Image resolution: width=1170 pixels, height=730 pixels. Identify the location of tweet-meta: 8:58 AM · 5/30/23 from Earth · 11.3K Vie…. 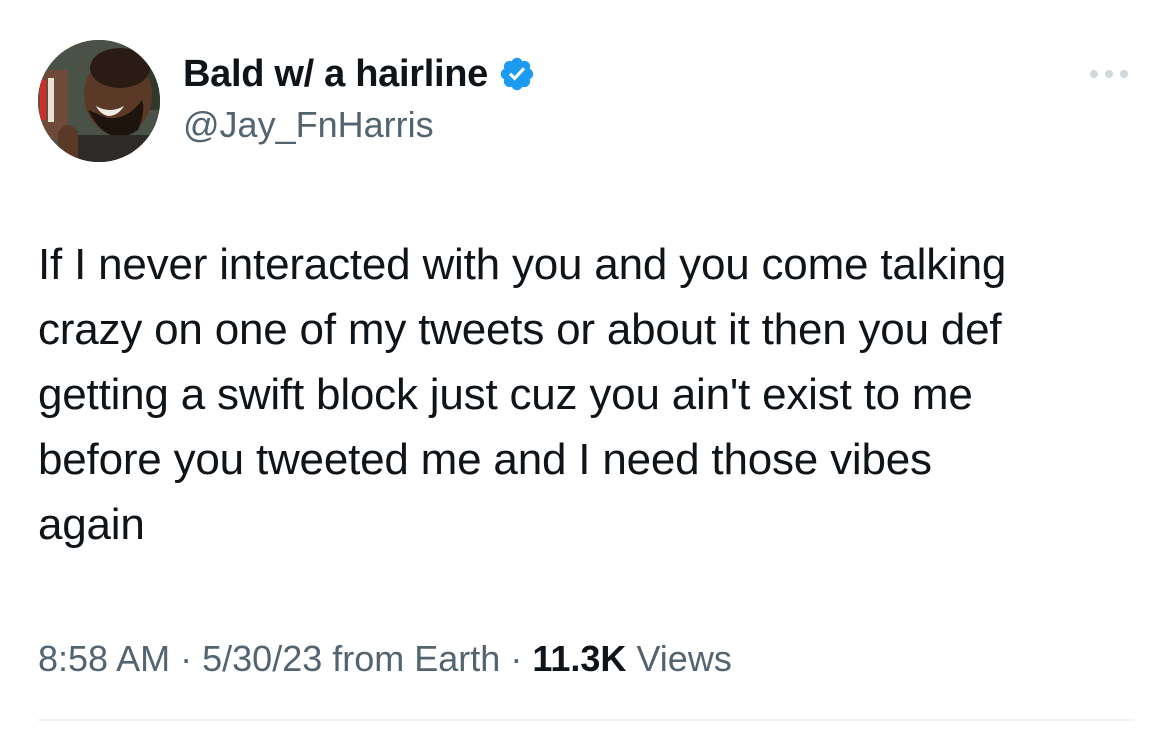
(385, 659).